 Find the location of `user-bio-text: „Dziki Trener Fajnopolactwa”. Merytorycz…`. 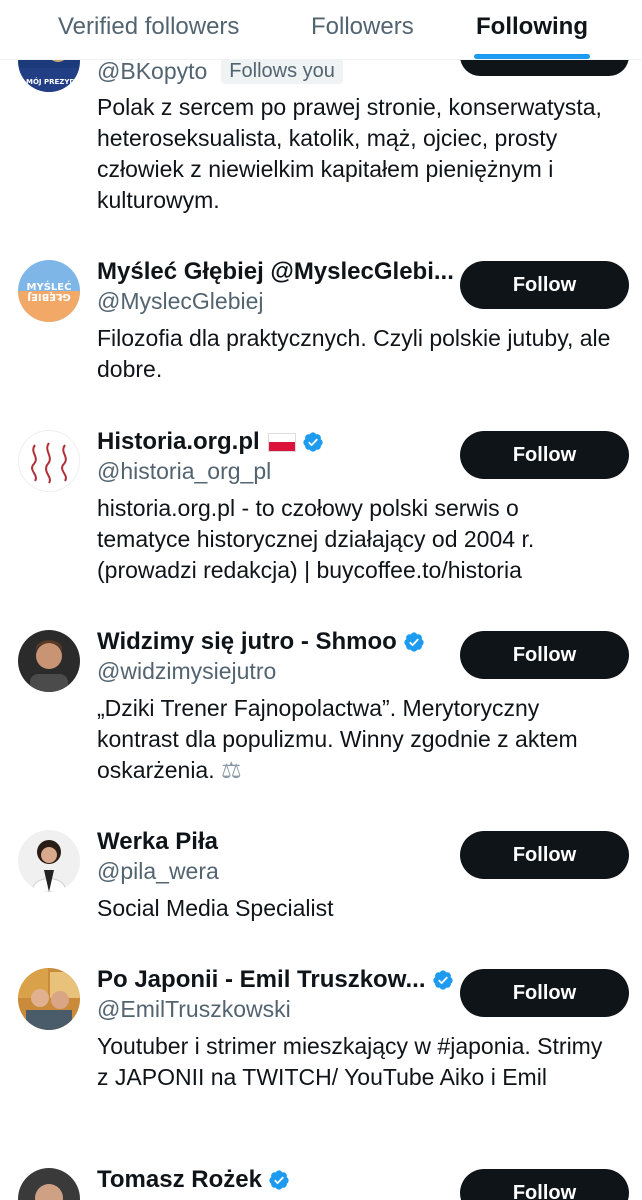

user-bio-text: „Dziki Trener Fajnopolactwa”. Merytorycz… is located at coordinates (337, 739).